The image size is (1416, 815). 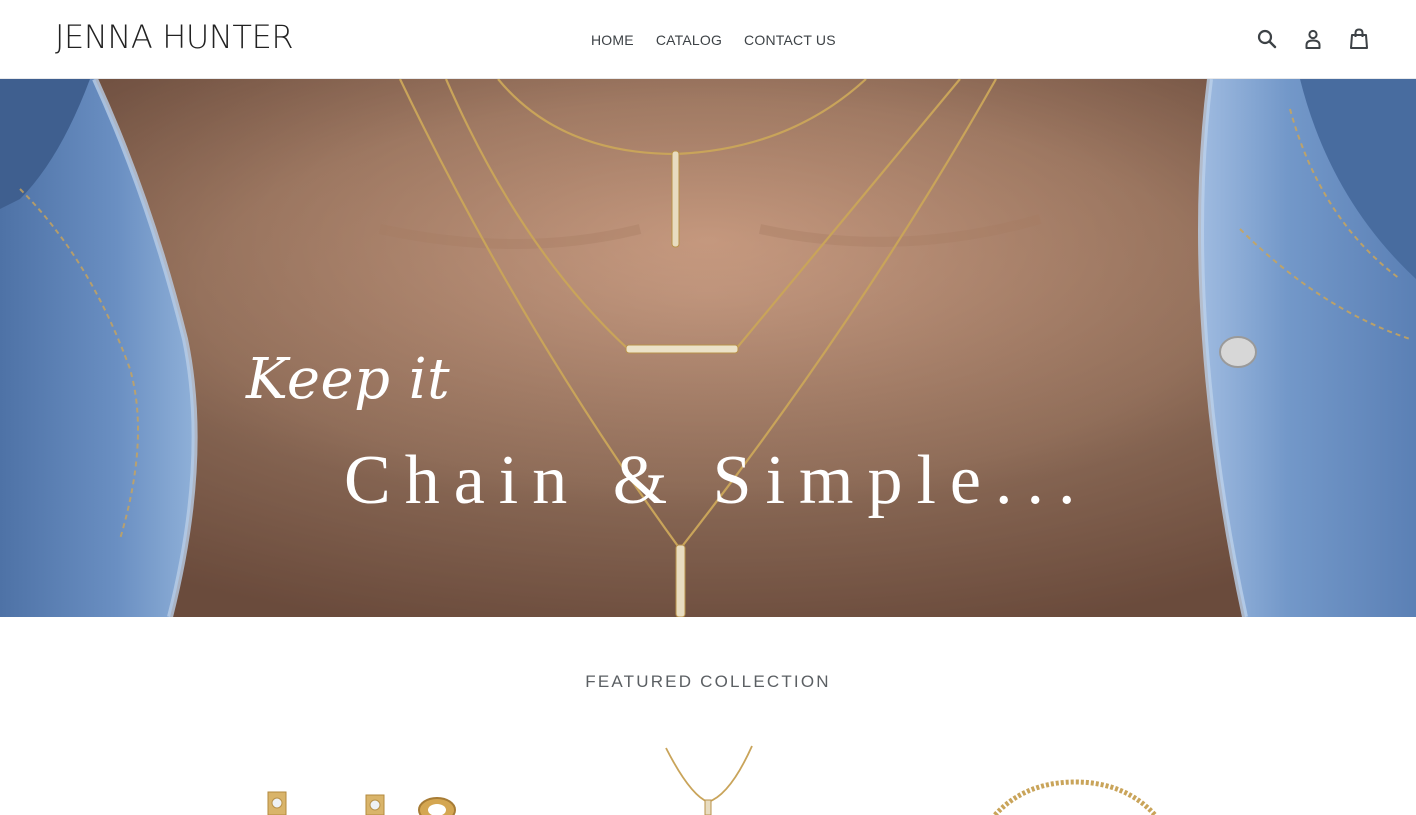 What do you see at coordinates (790, 40) in the screenshot?
I see `nav-contact-us: CONTACT US` at bounding box center [790, 40].